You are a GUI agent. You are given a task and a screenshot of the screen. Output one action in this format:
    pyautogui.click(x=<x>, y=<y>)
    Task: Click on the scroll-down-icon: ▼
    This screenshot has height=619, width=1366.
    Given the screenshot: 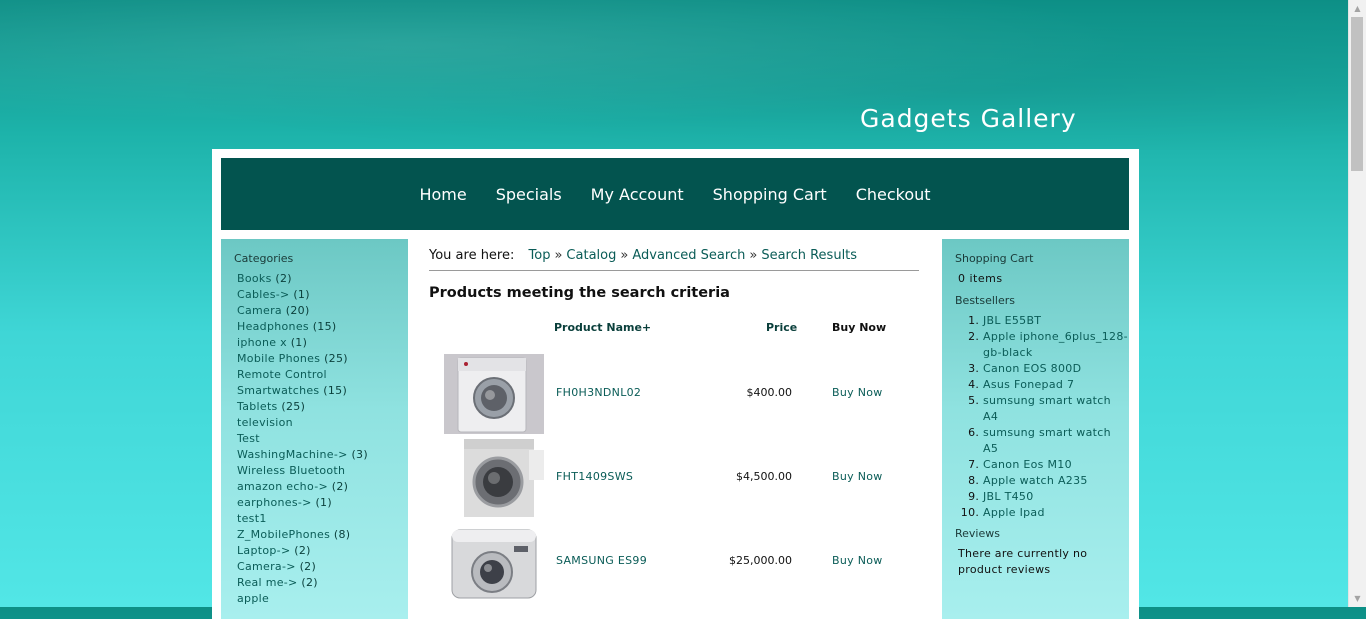 What is the action you would take?
    pyautogui.click(x=1357, y=598)
    